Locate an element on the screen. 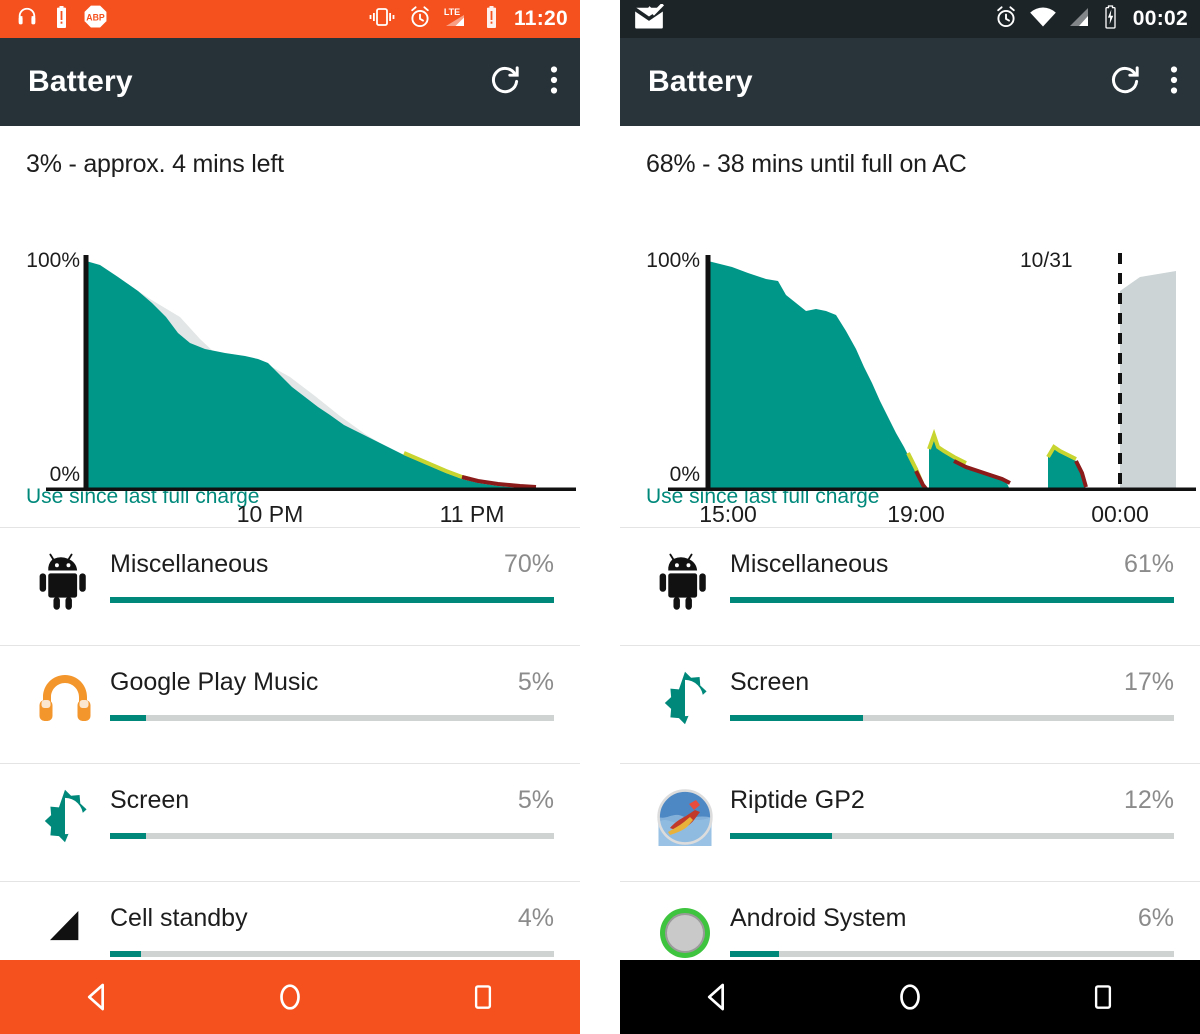  svg-text: LTE is located at coordinates (452, 12).